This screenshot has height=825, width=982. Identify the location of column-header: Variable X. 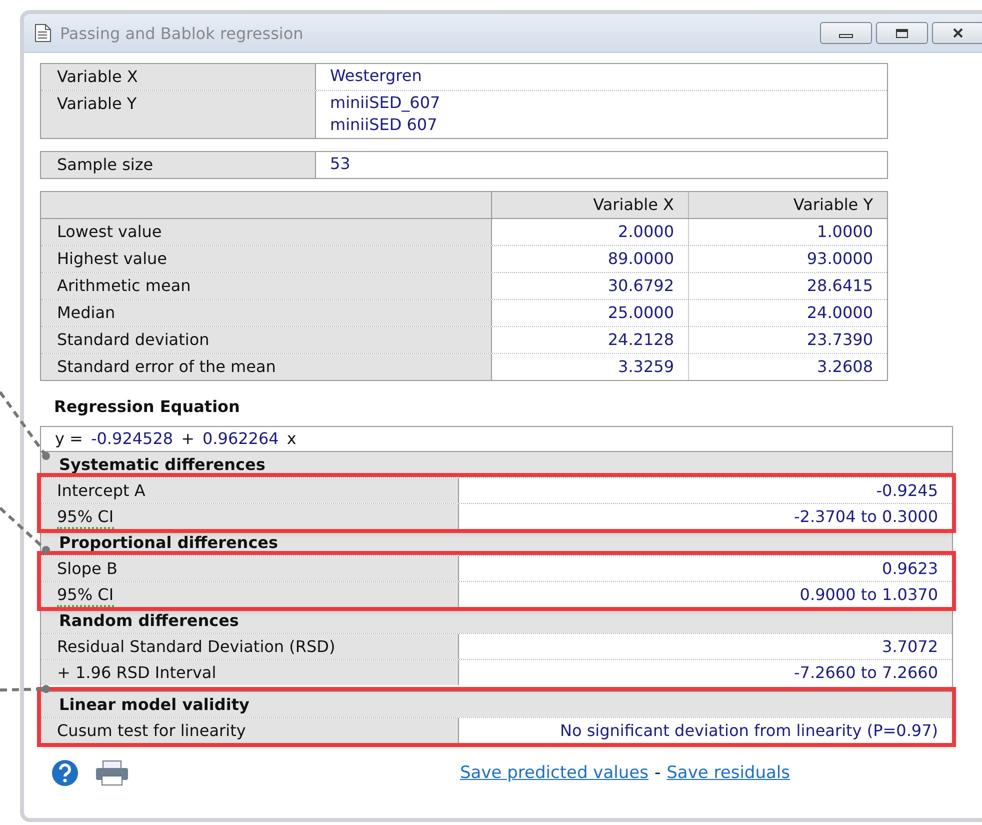
(590, 205).